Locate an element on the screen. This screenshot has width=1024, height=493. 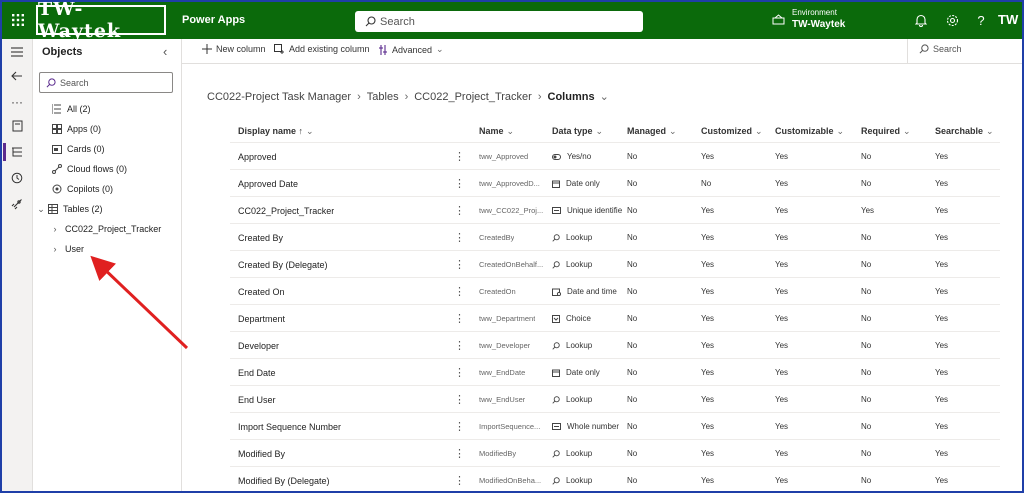
tree-item-apps: Apps (0) is located at coordinates (67, 129).